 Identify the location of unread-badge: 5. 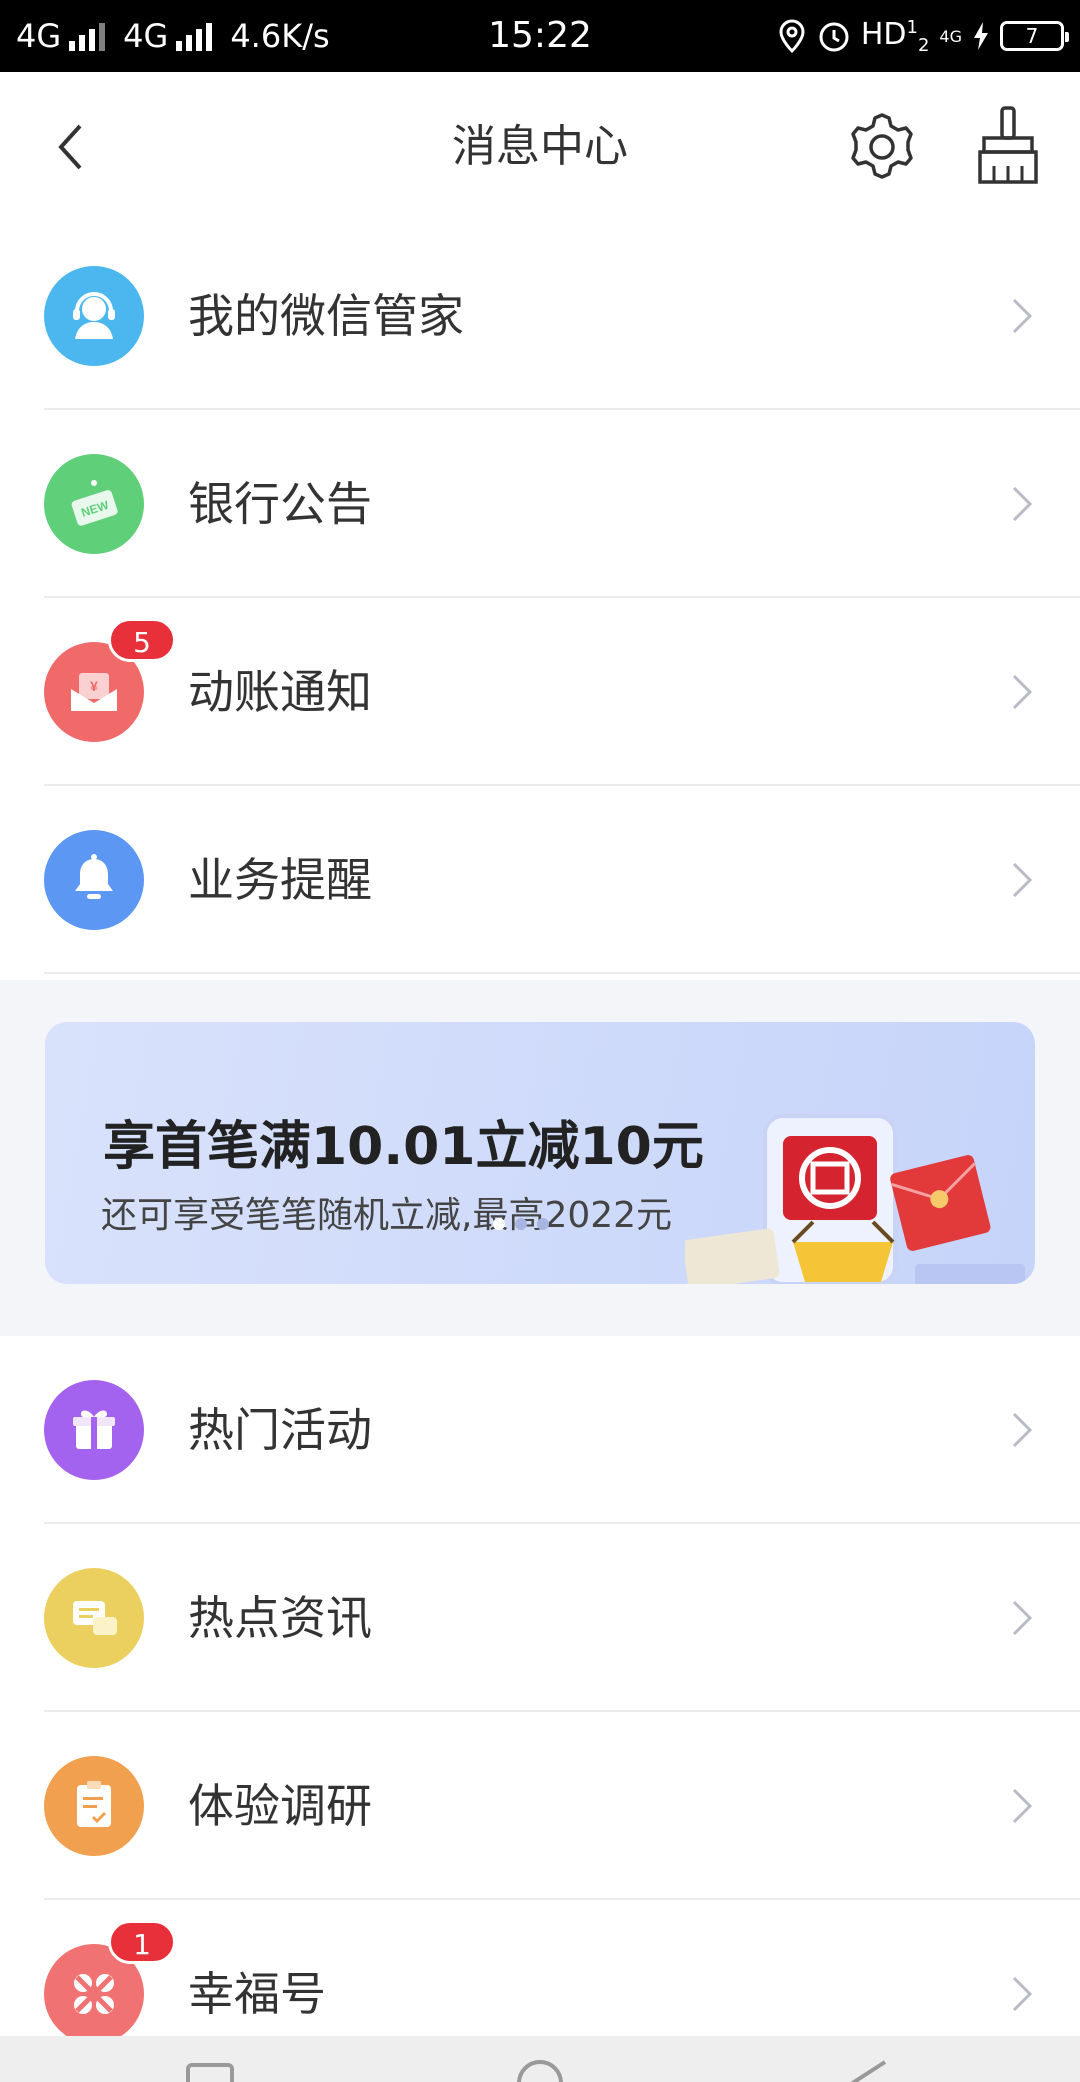
(142, 640).